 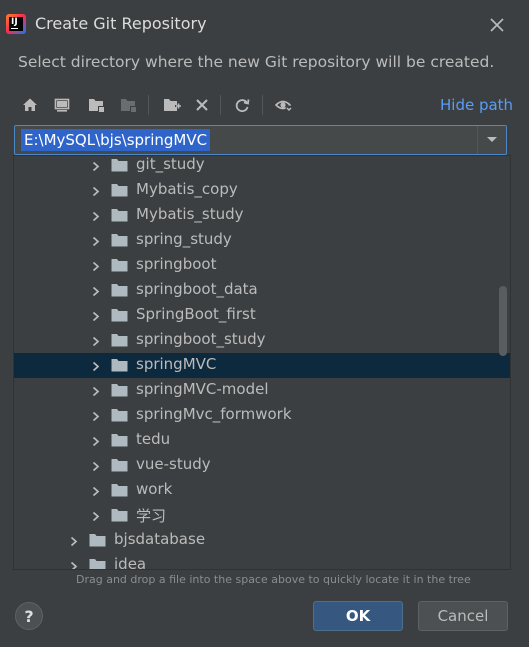 I want to click on new-folder-icon, so click(x=172, y=105).